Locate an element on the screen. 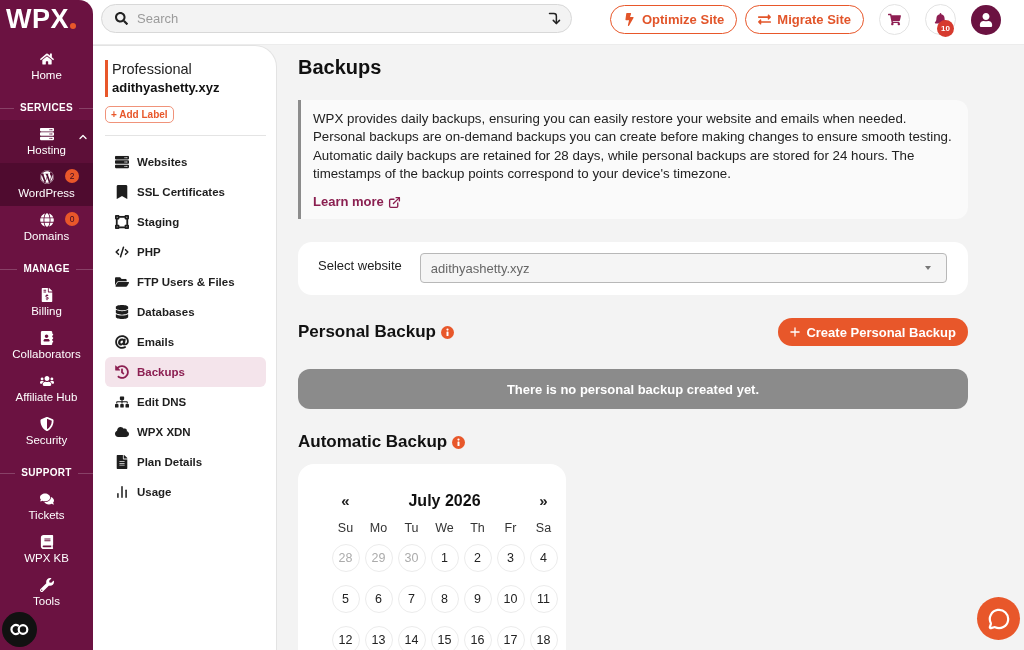 The width and height of the screenshot is (1024, 650). calendar-day: 2 is located at coordinates (477, 558).